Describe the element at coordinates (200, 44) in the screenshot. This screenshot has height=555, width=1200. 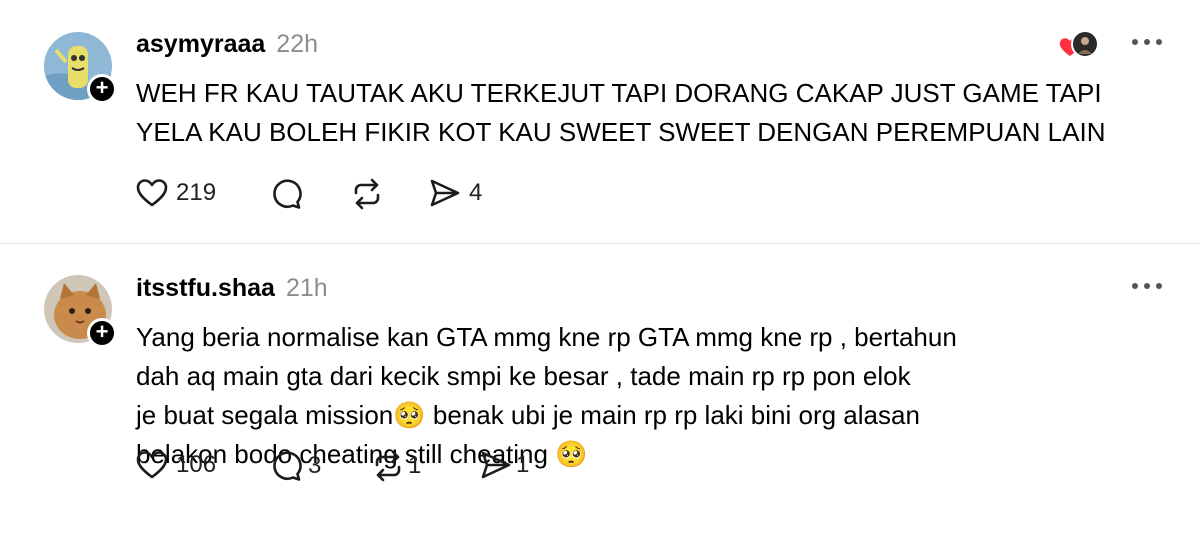
I see `username: asymyraaa` at that location.